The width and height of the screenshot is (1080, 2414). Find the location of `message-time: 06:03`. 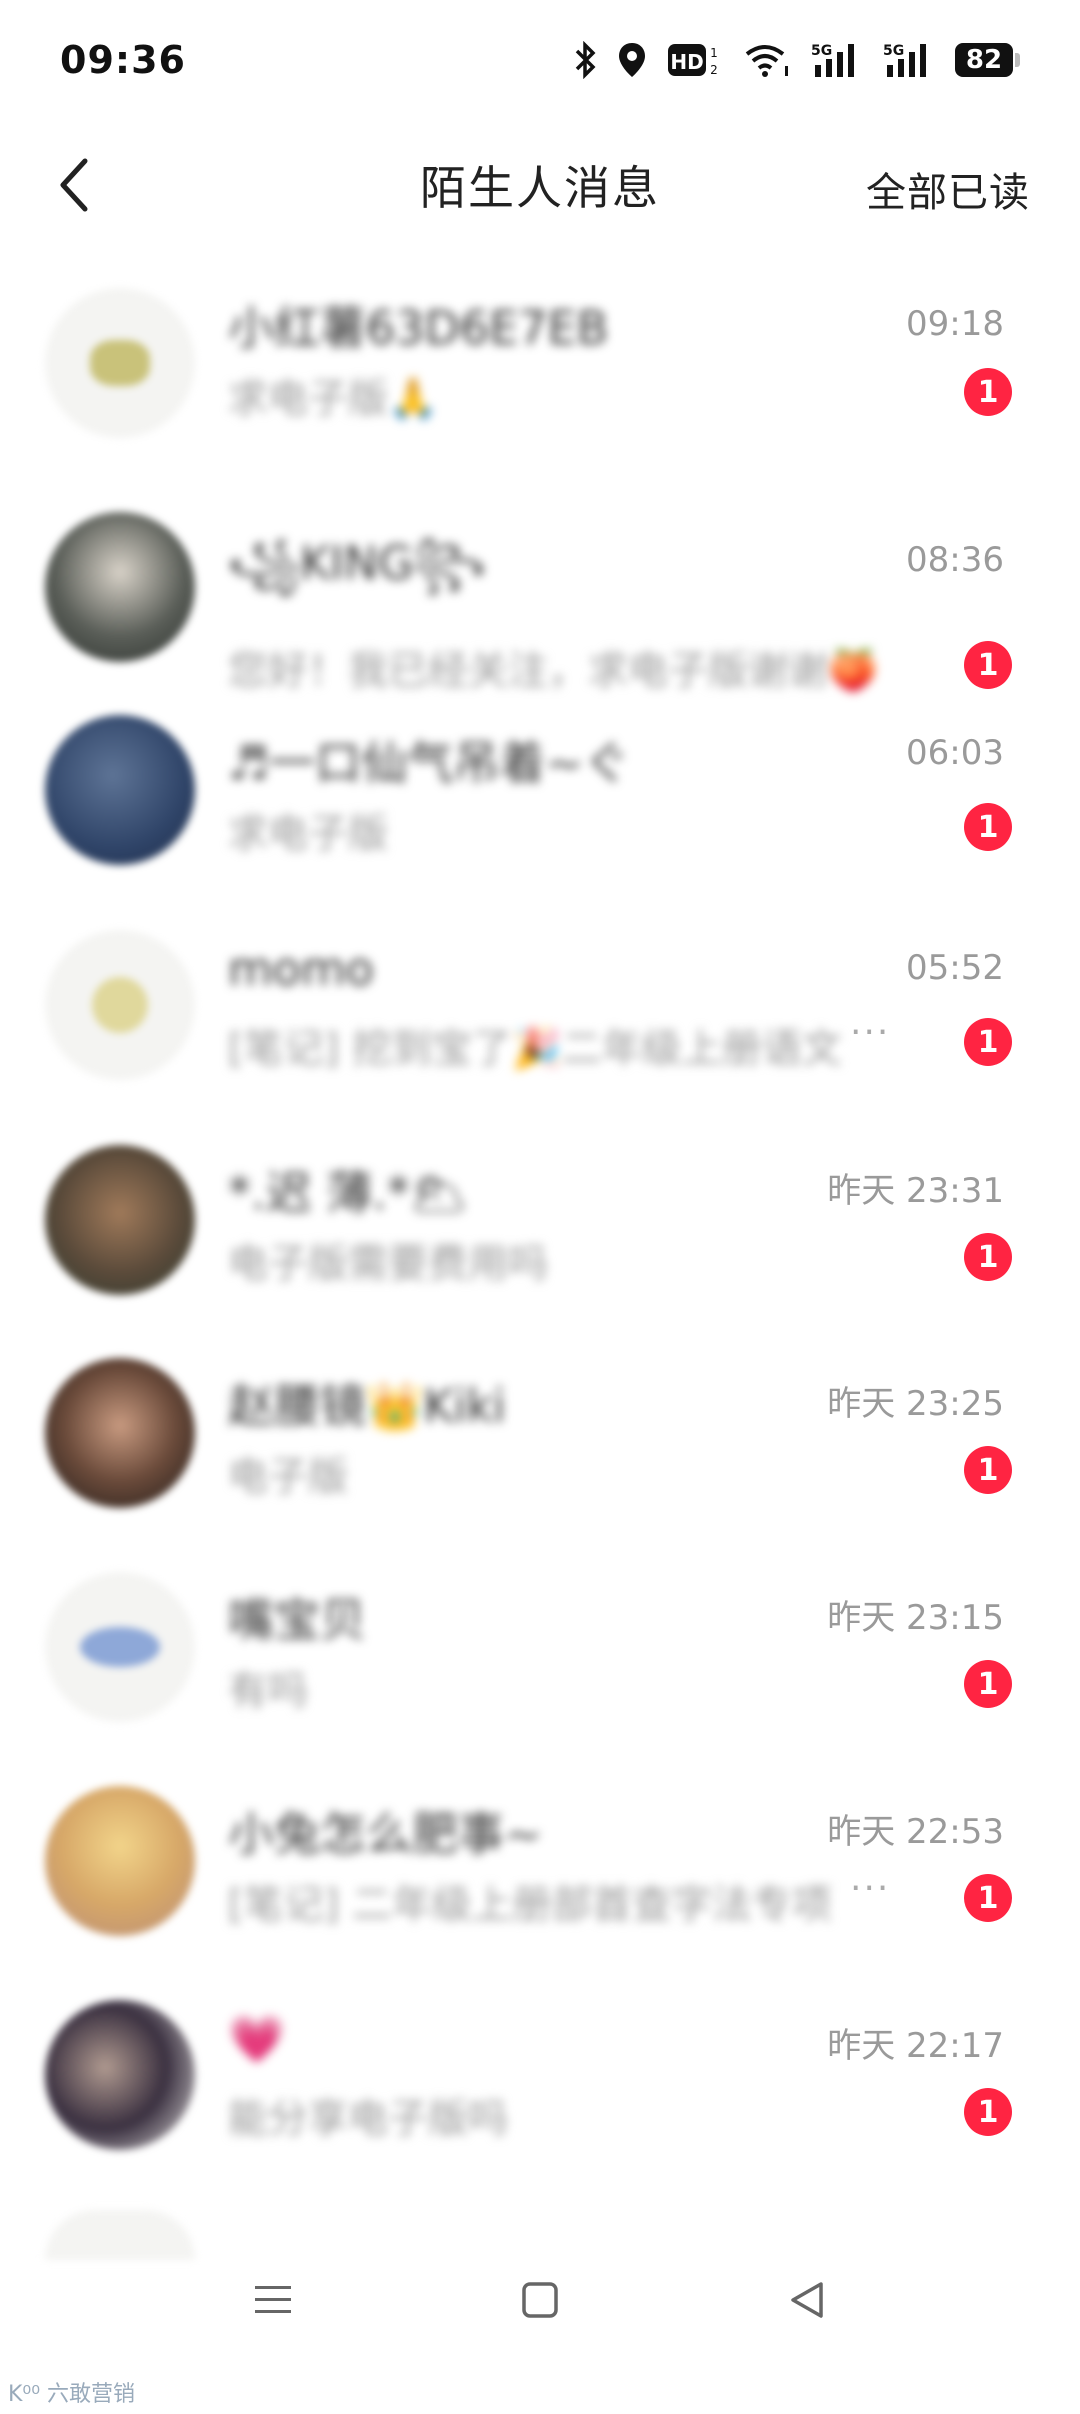

message-time: 06:03 is located at coordinates (955, 753).